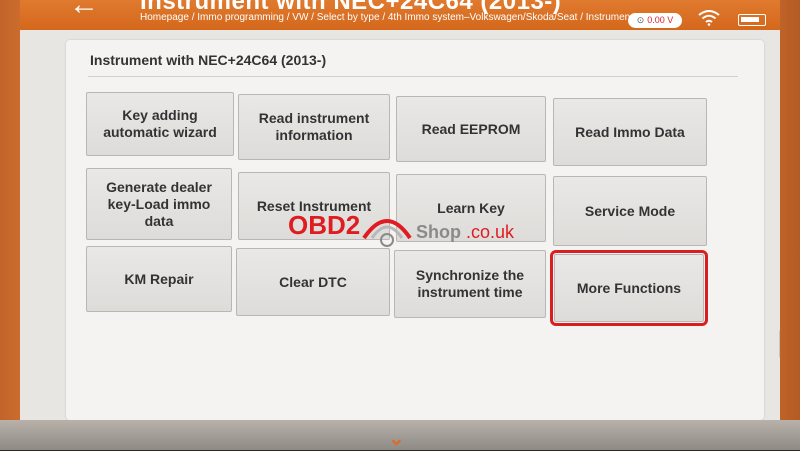 The height and width of the screenshot is (451, 800). Describe the element at coordinates (159, 279) in the screenshot. I see `km-repair-button: KM Repair` at that location.